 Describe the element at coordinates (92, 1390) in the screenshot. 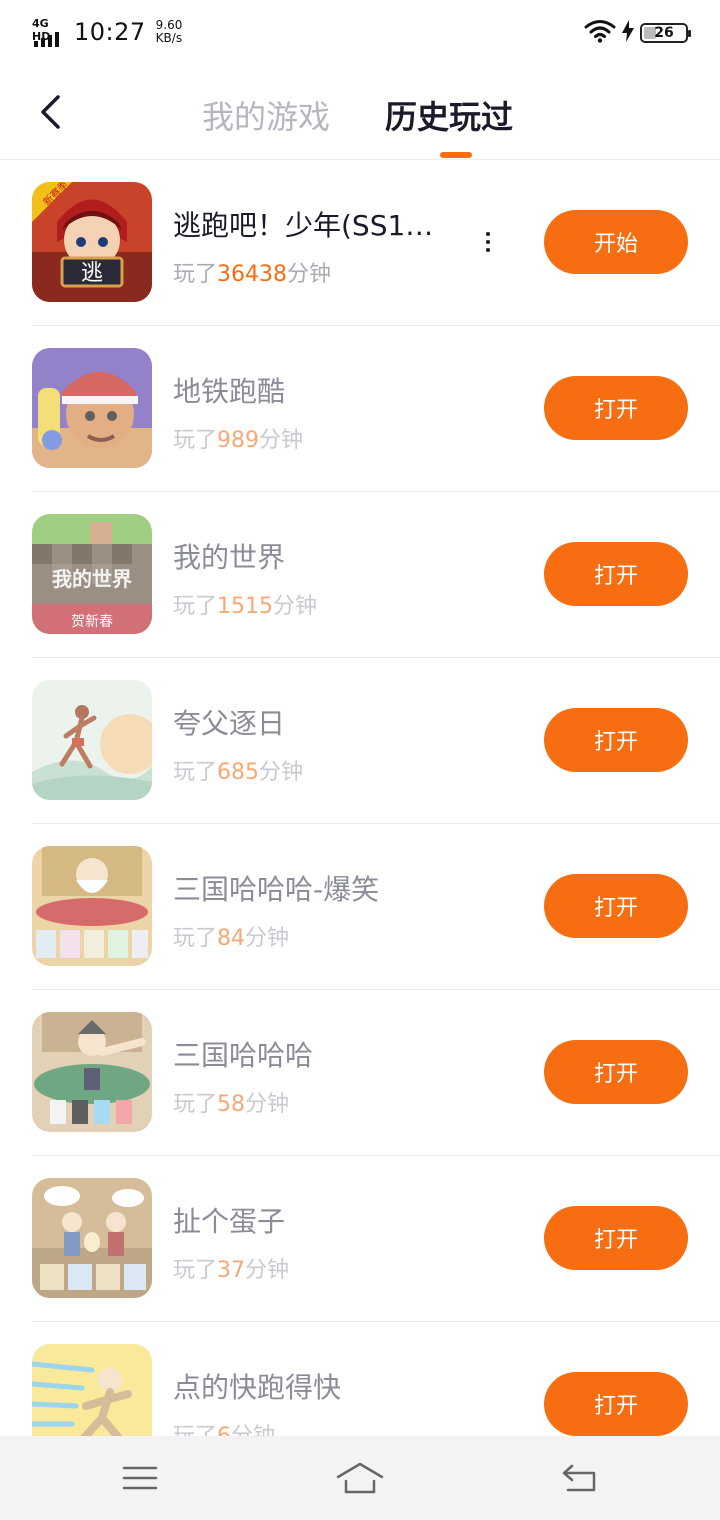

I see `fast-runner-game-icon` at that location.